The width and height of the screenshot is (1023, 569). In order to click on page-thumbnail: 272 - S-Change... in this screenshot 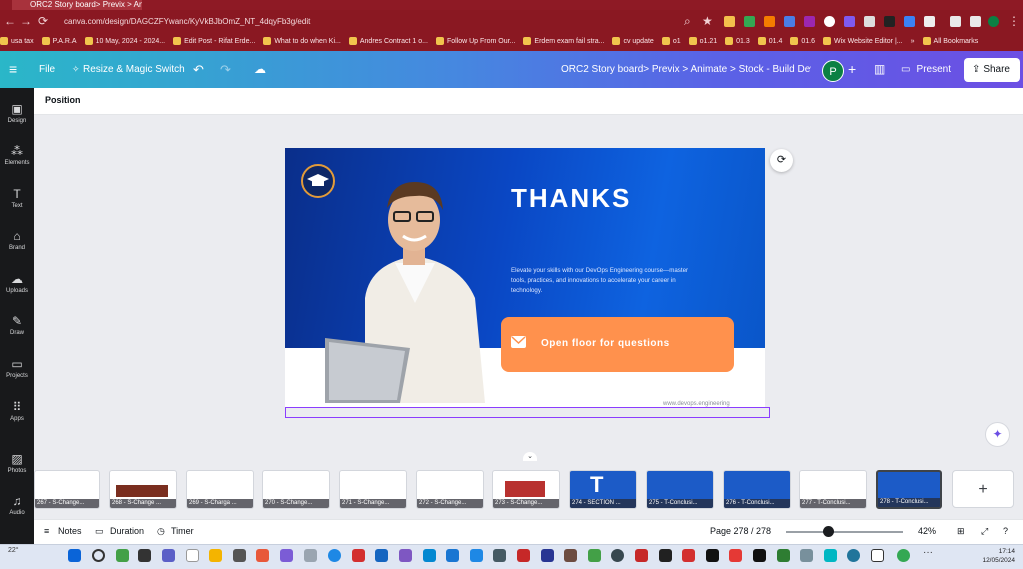, I will do `click(450, 489)`.